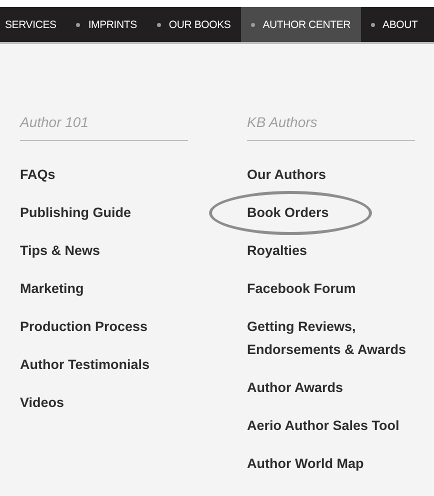 This screenshot has width=434, height=496. I want to click on menu-link: FAQs, so click(38, 174).